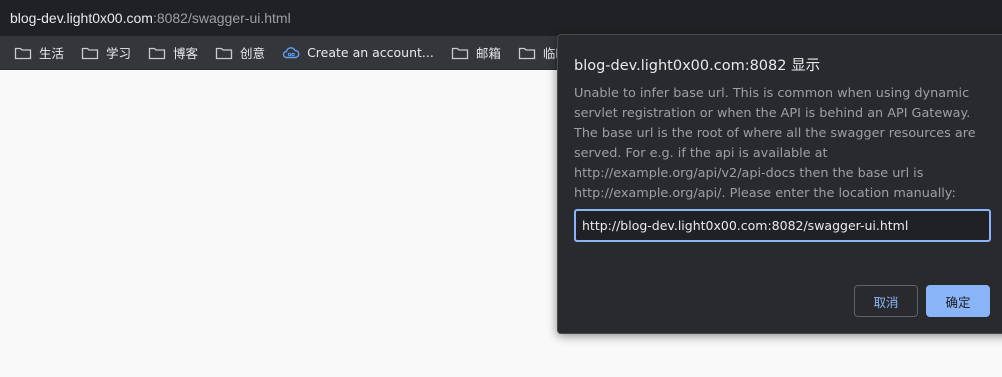  I want to click on dialog-title: blog-dev.light0x00.com:8082 显示, so click(697, 66).